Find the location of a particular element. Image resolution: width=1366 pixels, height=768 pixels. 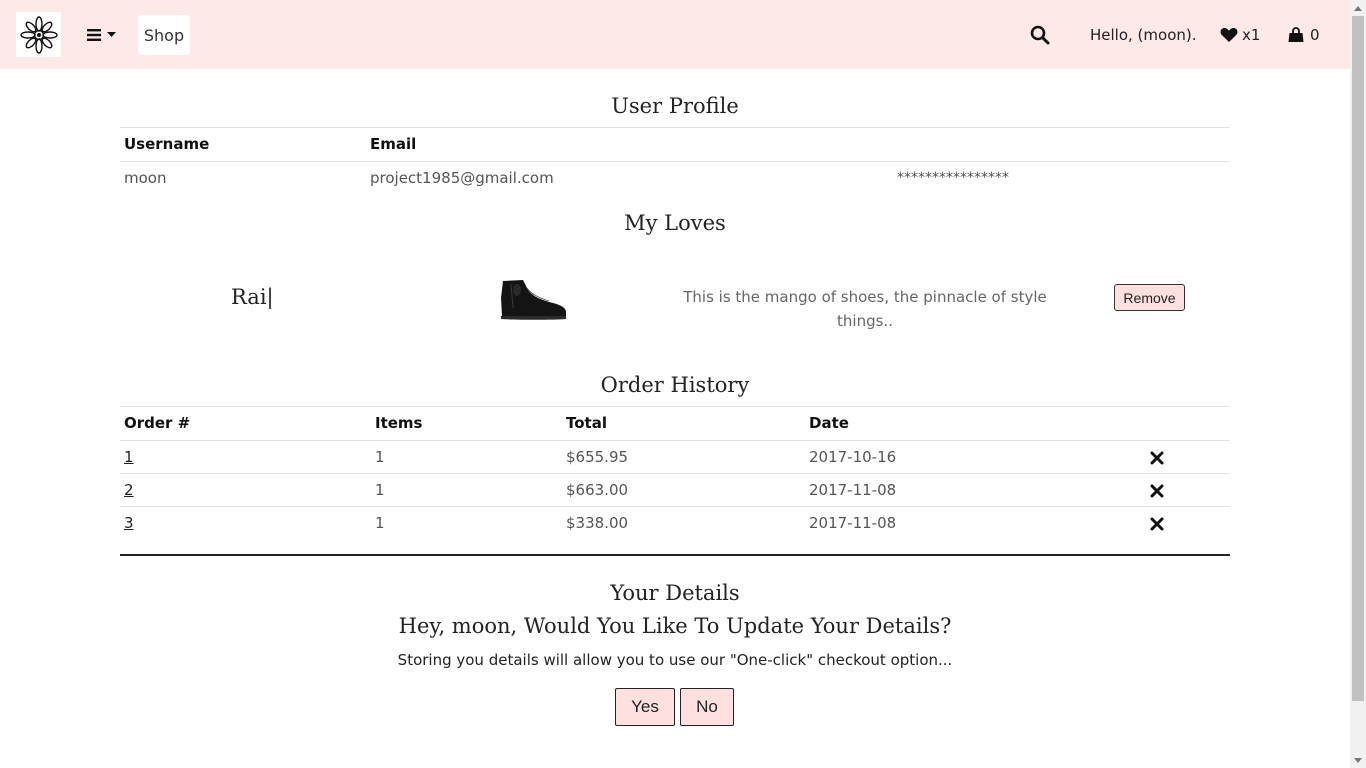

arrow-up-icon is located at coordinates (1358, 8).